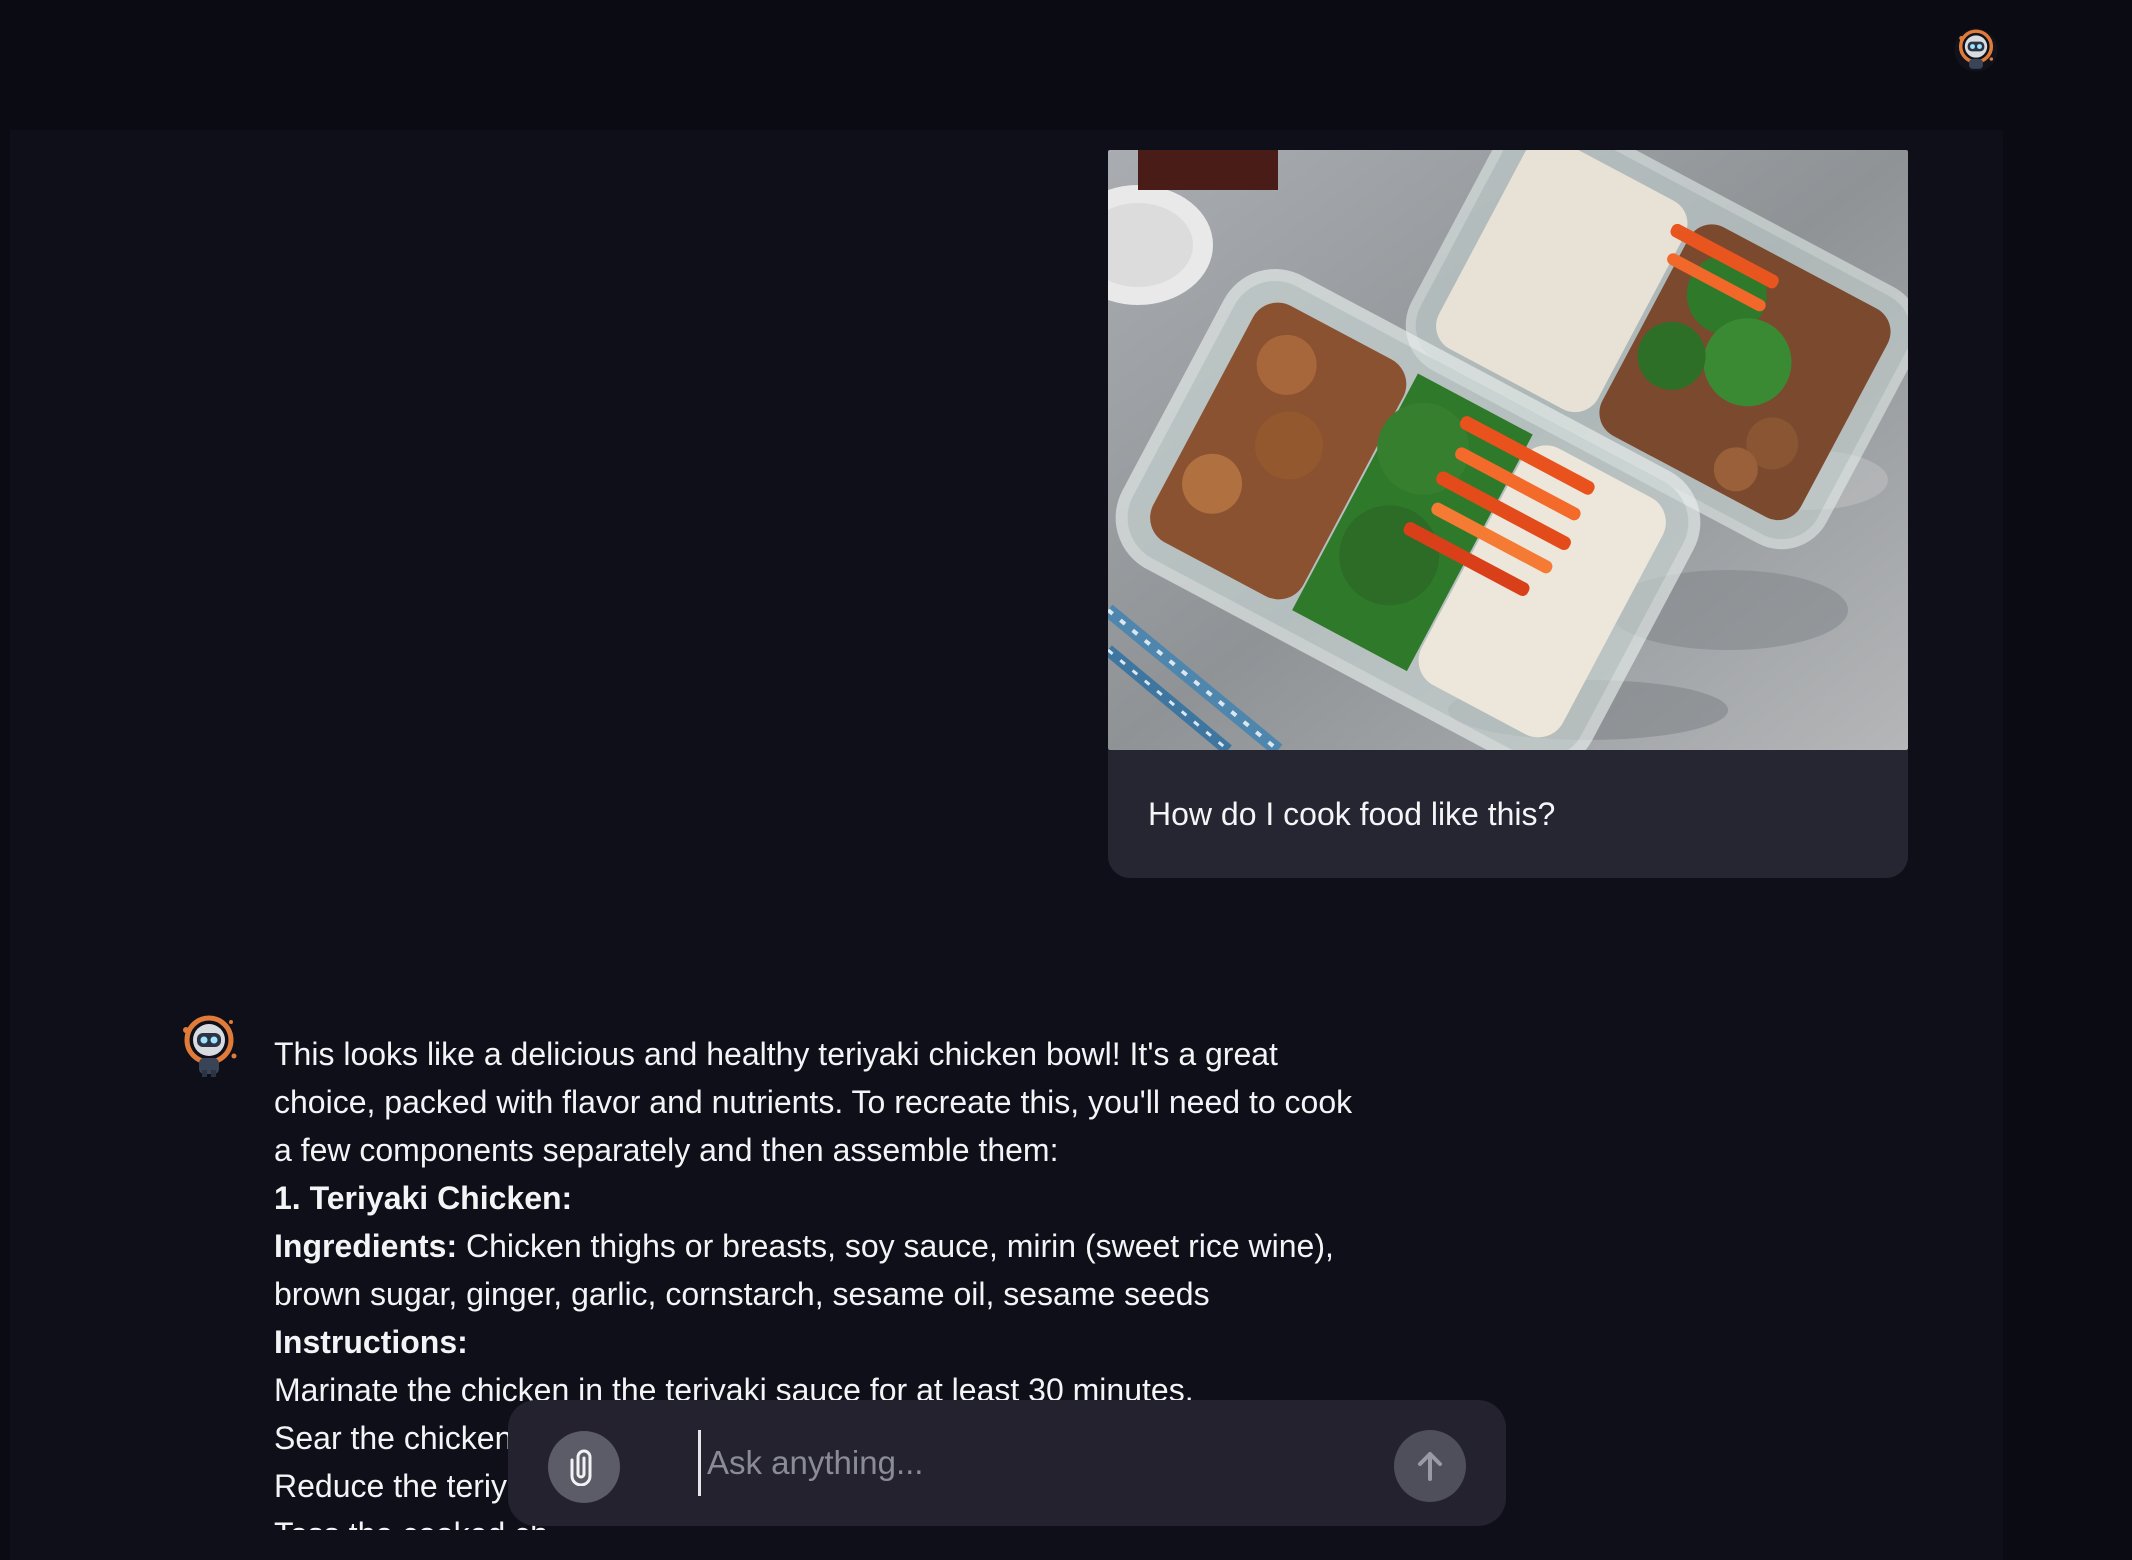 The height and width of the screenshot is (1560, 2132). I want to click on user-message-text: How do I cook food like this?, so click(1352, 813).